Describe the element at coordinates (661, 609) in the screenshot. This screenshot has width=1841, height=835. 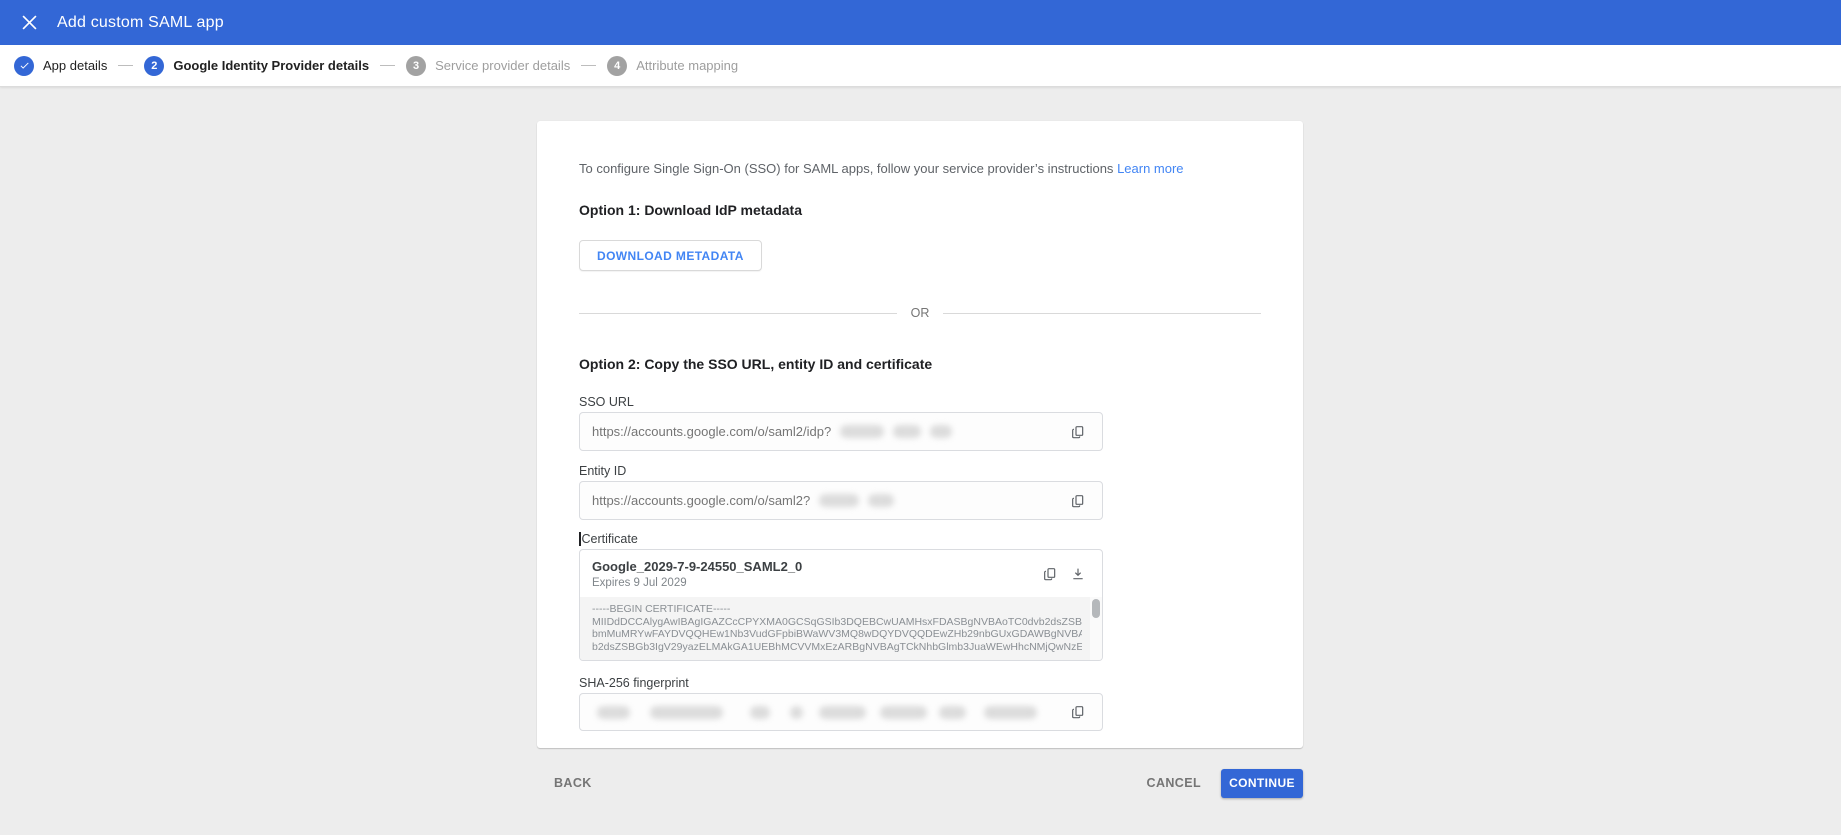
I see `pem-line: -----BEGIN CERTIFICATE-----` at that location.